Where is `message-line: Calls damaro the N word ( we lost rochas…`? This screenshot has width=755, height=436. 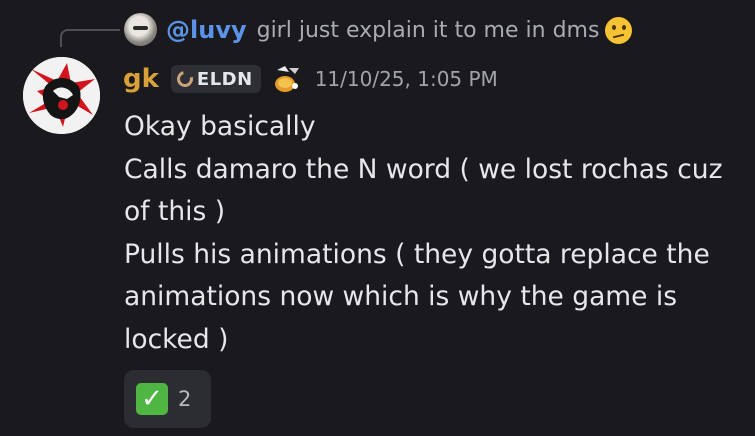
message-line: Calls damaro the N word ( we lost rochas… is located at coordinates (423, 190).